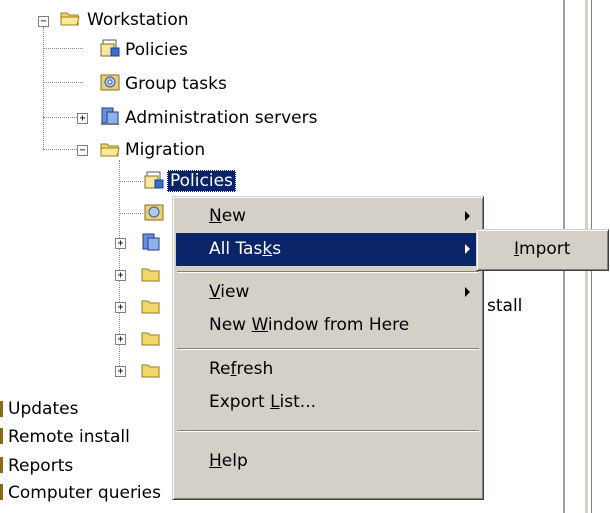 This screenshot has width=610, height=513. Describe the element at coordinates (328, 369) in the screenshot. I see `menu-item-refresh: Refresh` at that location.